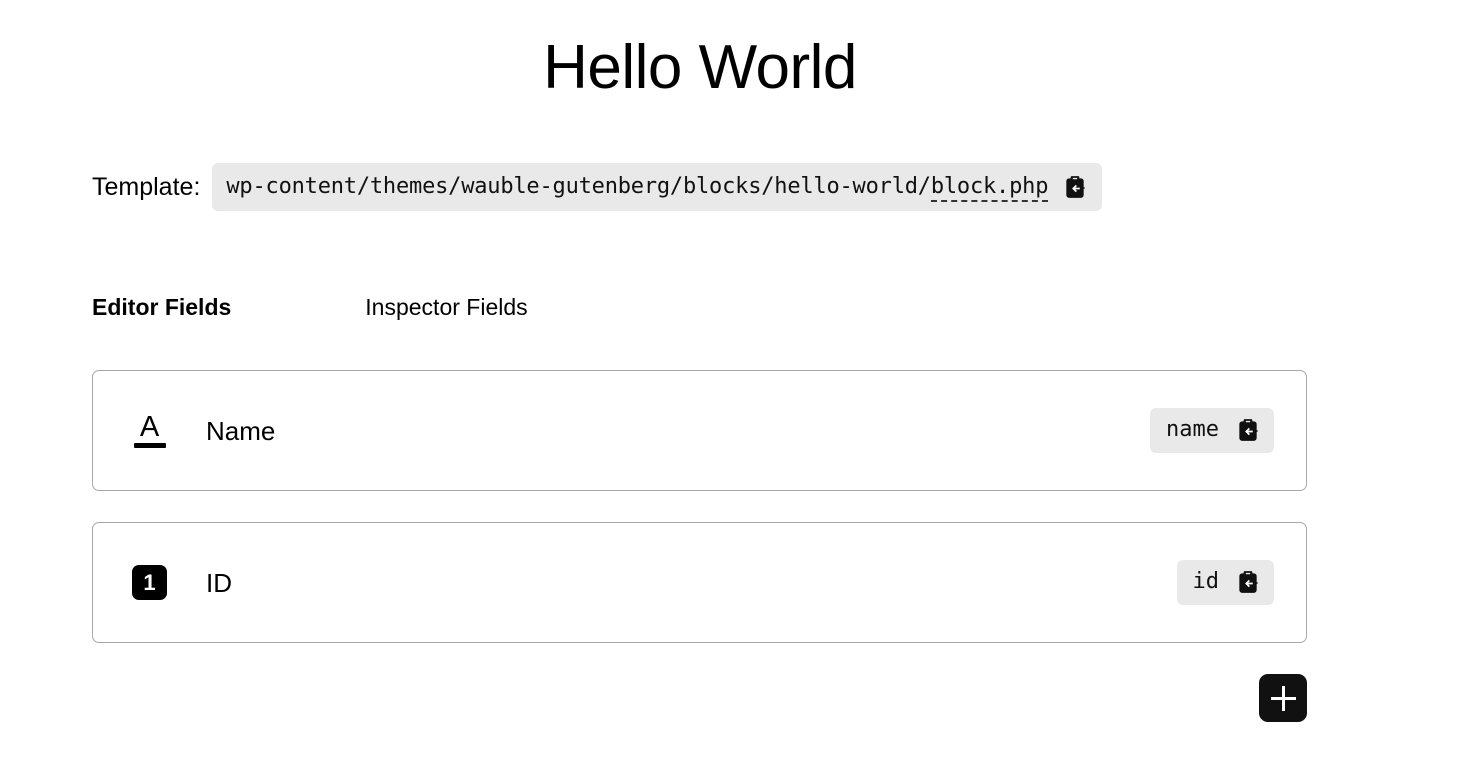  Describe the element at coordinates (161, 307) in the screenshot. I see `tab-editor-fields: Editor Fields` at that location.